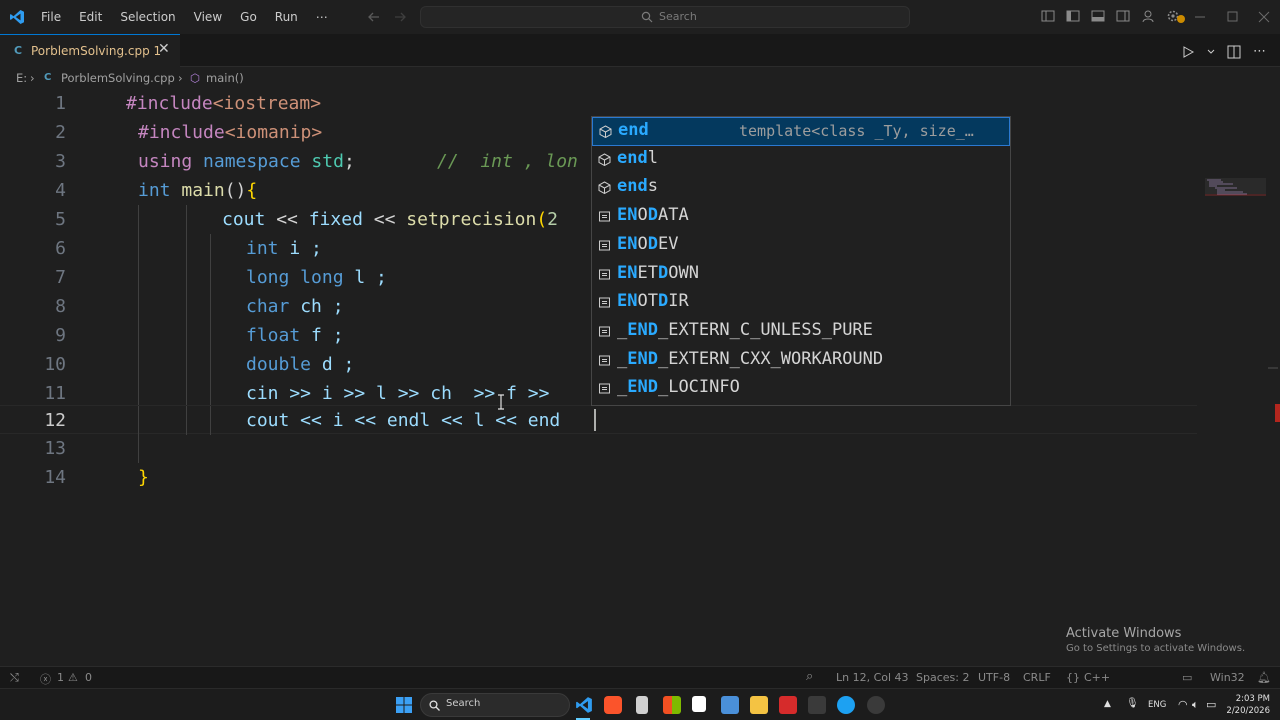 This screenshot has width=1280, height=720. I want to click on minimize-button, so click(1200, 17).